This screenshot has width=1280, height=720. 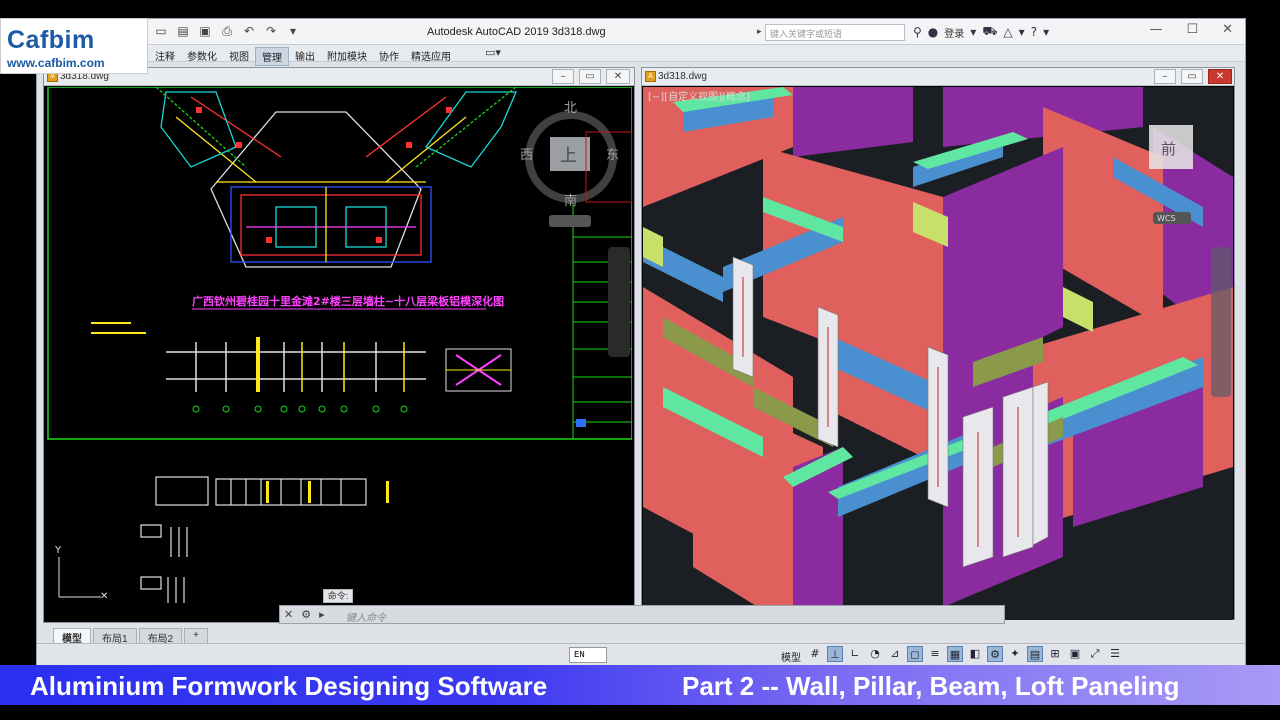 What do you see at coordinates (570, 201) in the screenshot?
I see `compass-south: 南` at bounding box center [570, 201].